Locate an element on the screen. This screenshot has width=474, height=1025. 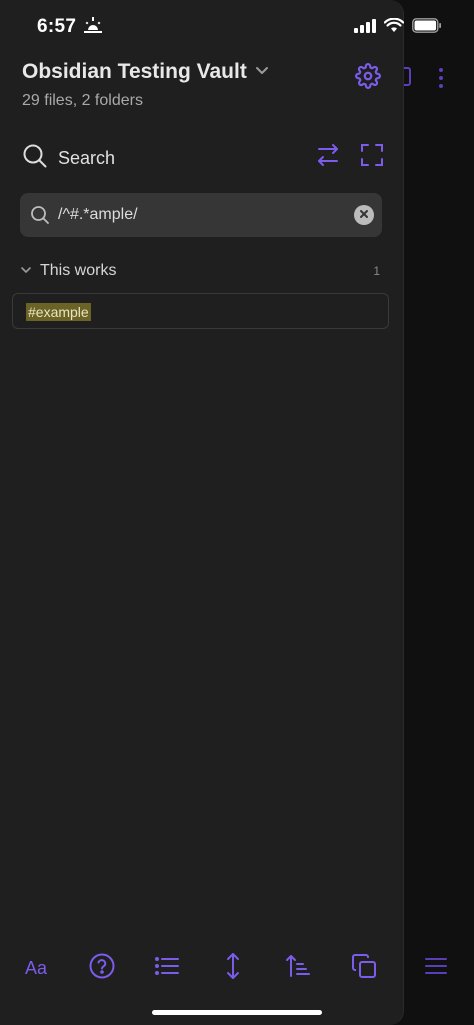
copy-icon is located at coordinates (364, 968).